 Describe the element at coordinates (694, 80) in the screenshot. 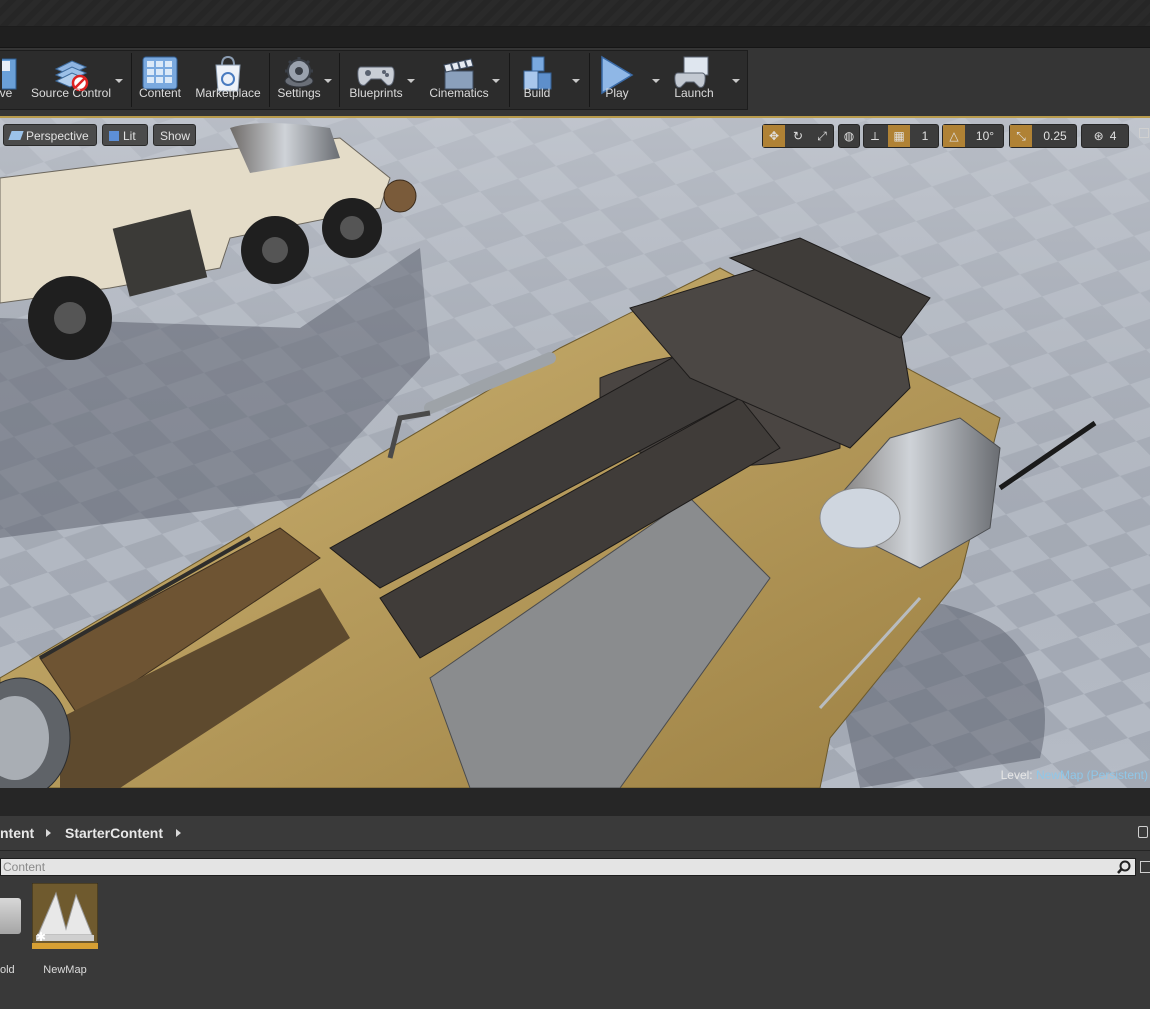

I see `launch-button: Launch` at that location.